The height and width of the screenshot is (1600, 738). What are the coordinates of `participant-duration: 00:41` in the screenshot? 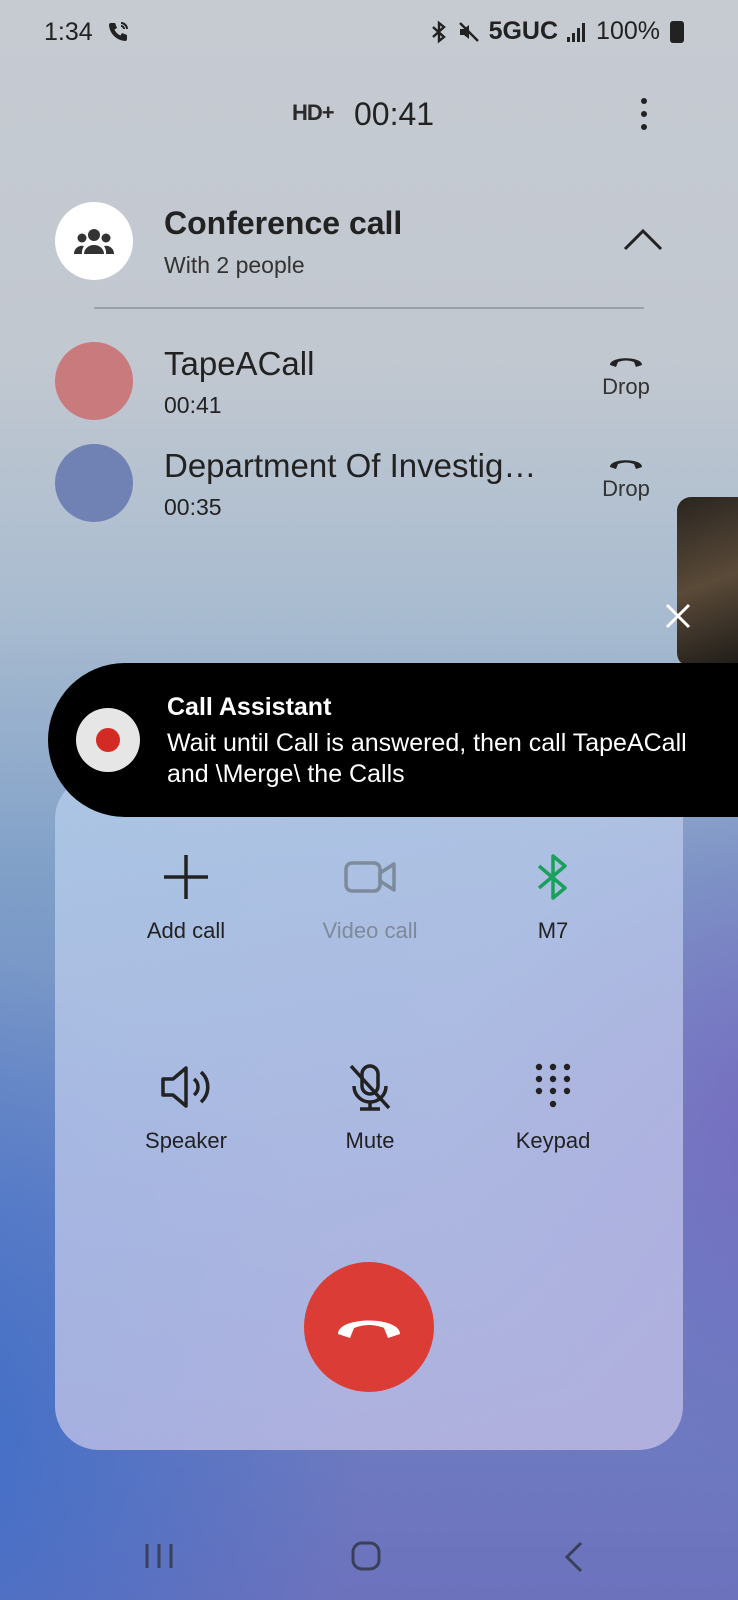 It's located at (193, 405).